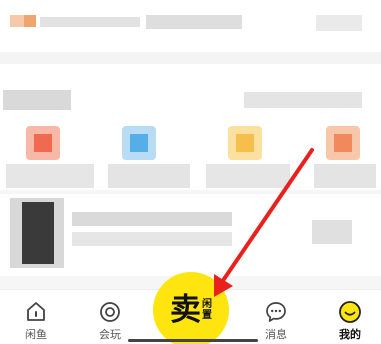 This screenshot has height=344, width=381. I want to click on annotation-arrow-icon, so click(264, 222).